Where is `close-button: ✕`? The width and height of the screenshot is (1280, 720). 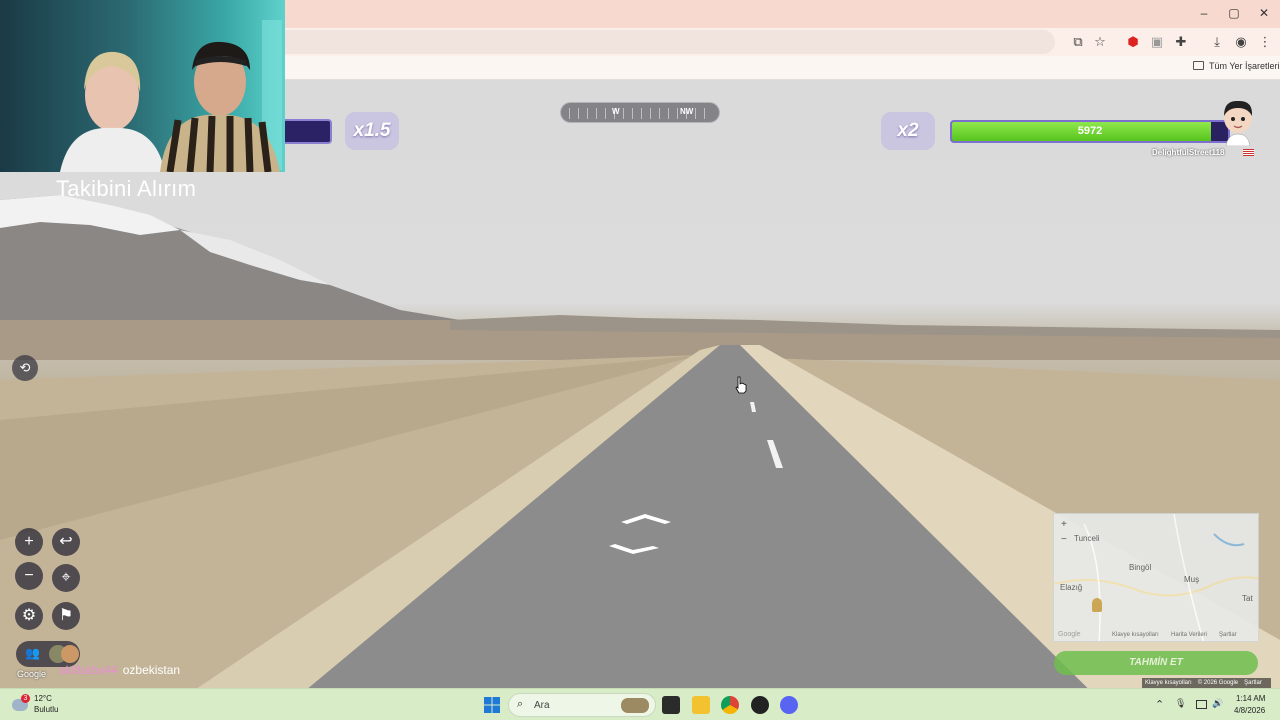 close-button: ✕ is located at coordinates (1264, 13).